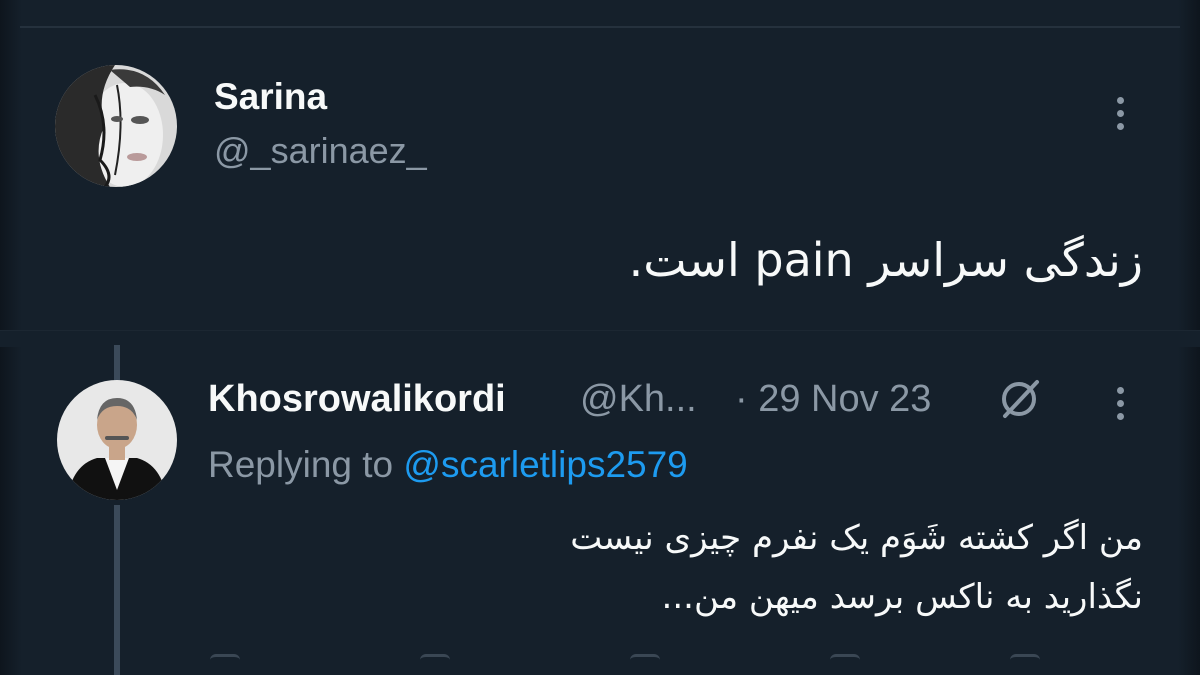  I want to click on action-bar-cutoff, so click(675, 662).